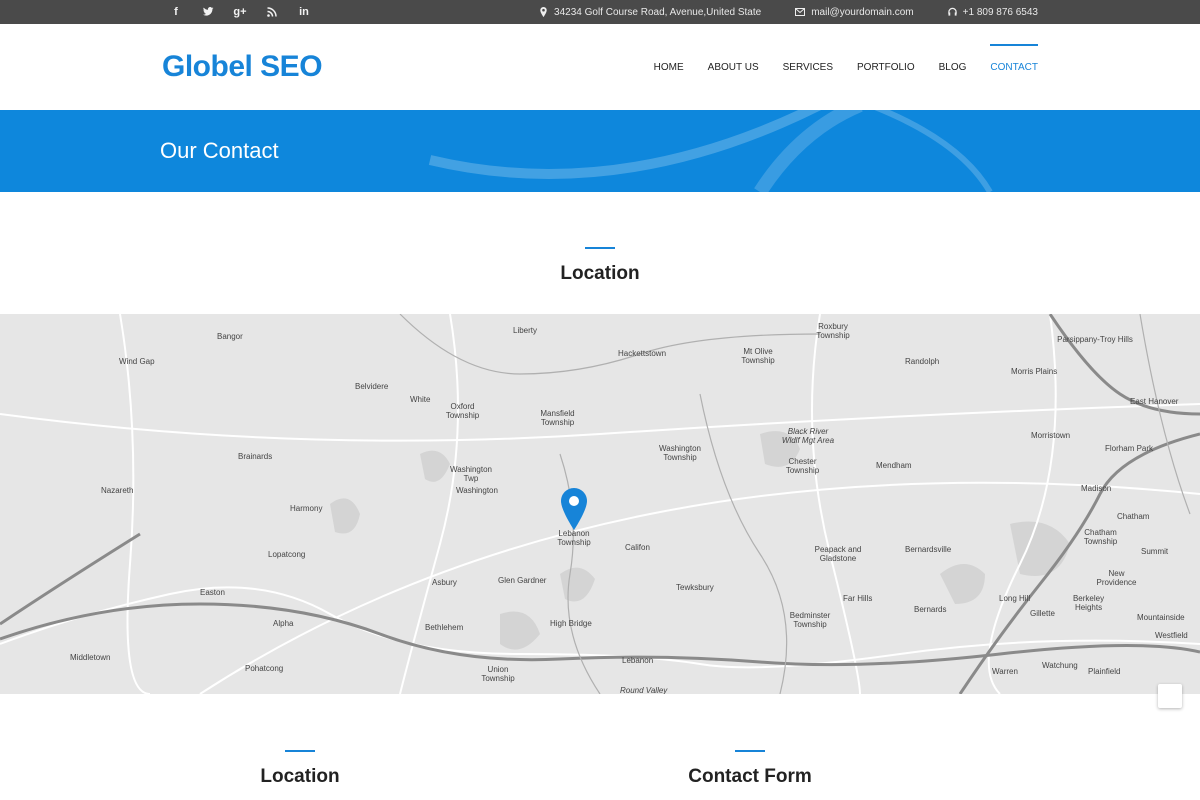  I want to click on logo: Globel SEO, so click(242, 67).